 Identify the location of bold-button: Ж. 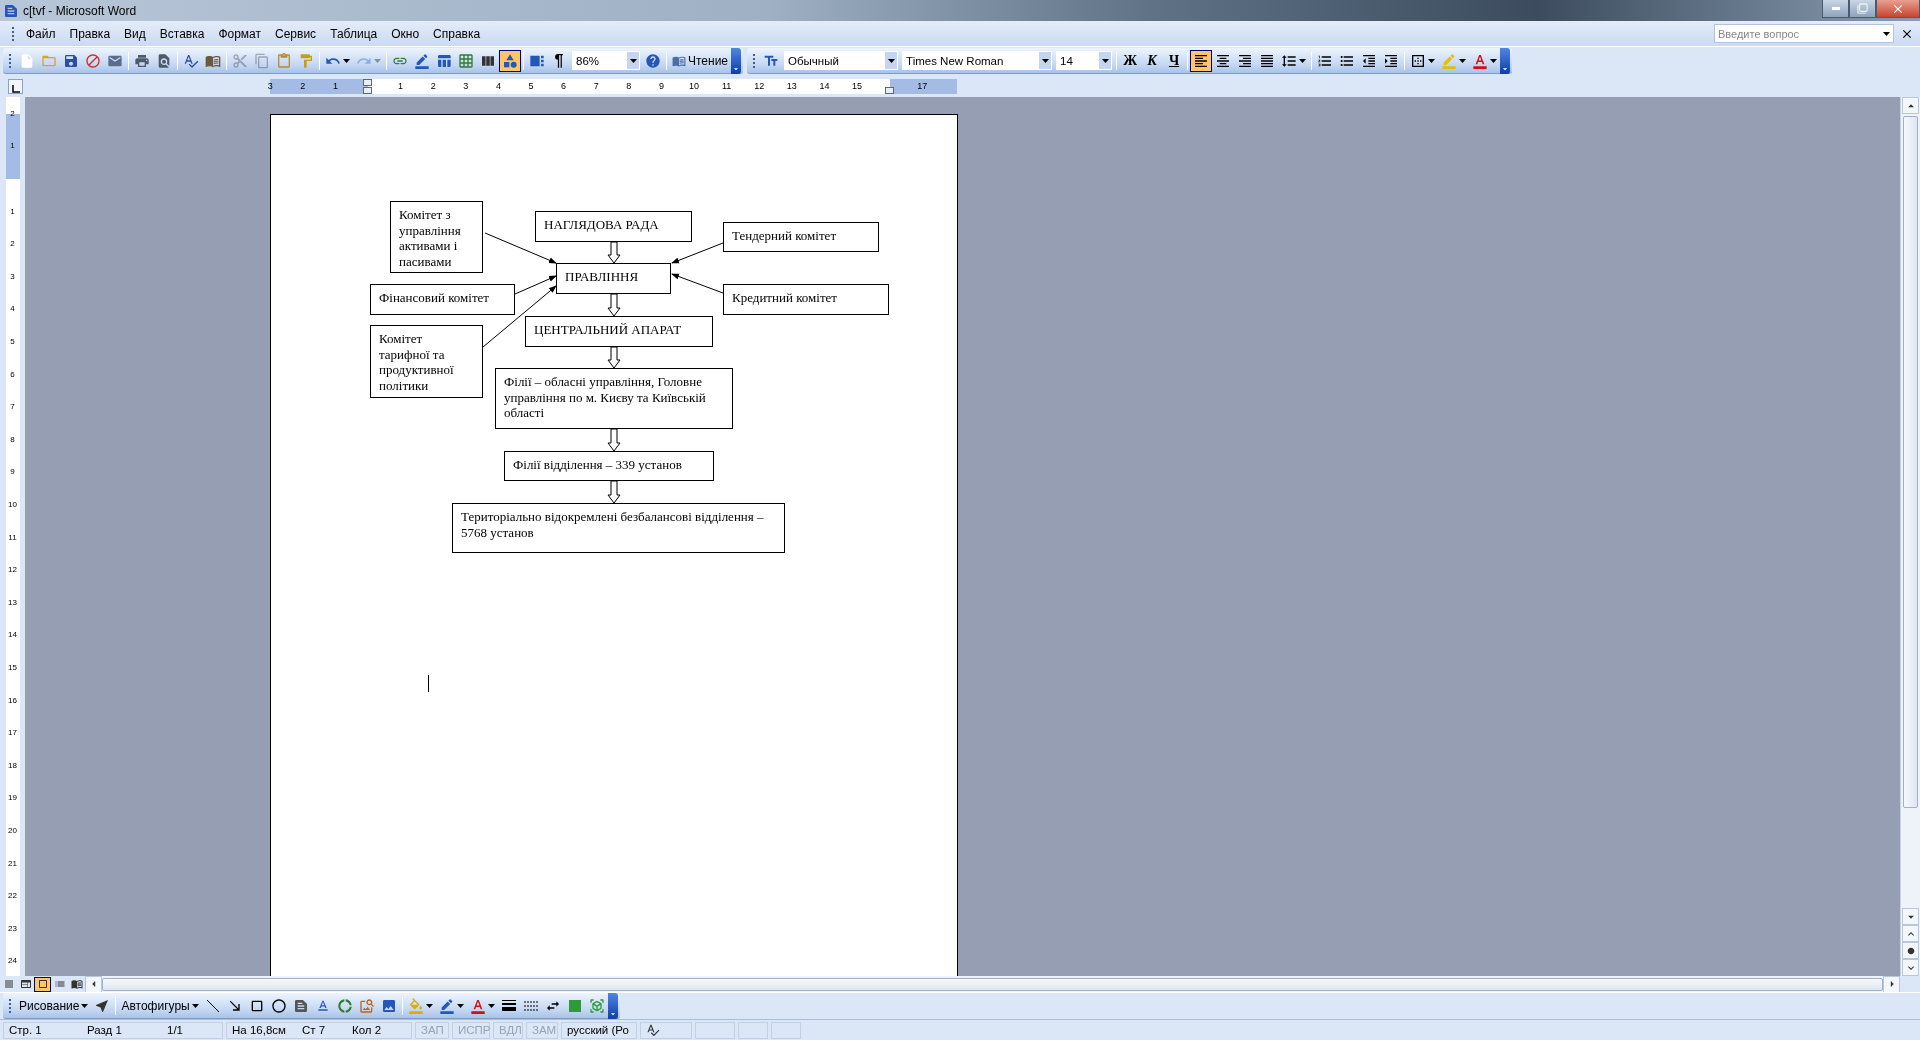
(1130, 60).